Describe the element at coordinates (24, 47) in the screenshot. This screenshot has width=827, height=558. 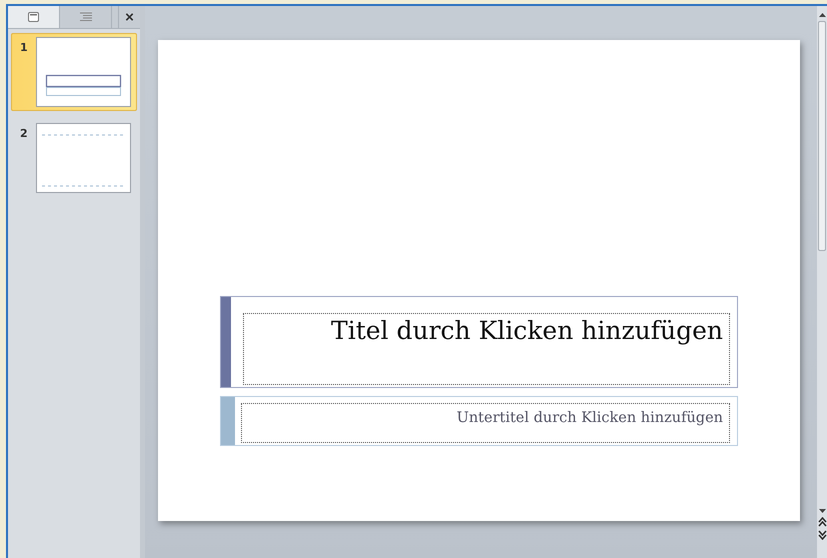
I see `slide-number: 1` at that location.